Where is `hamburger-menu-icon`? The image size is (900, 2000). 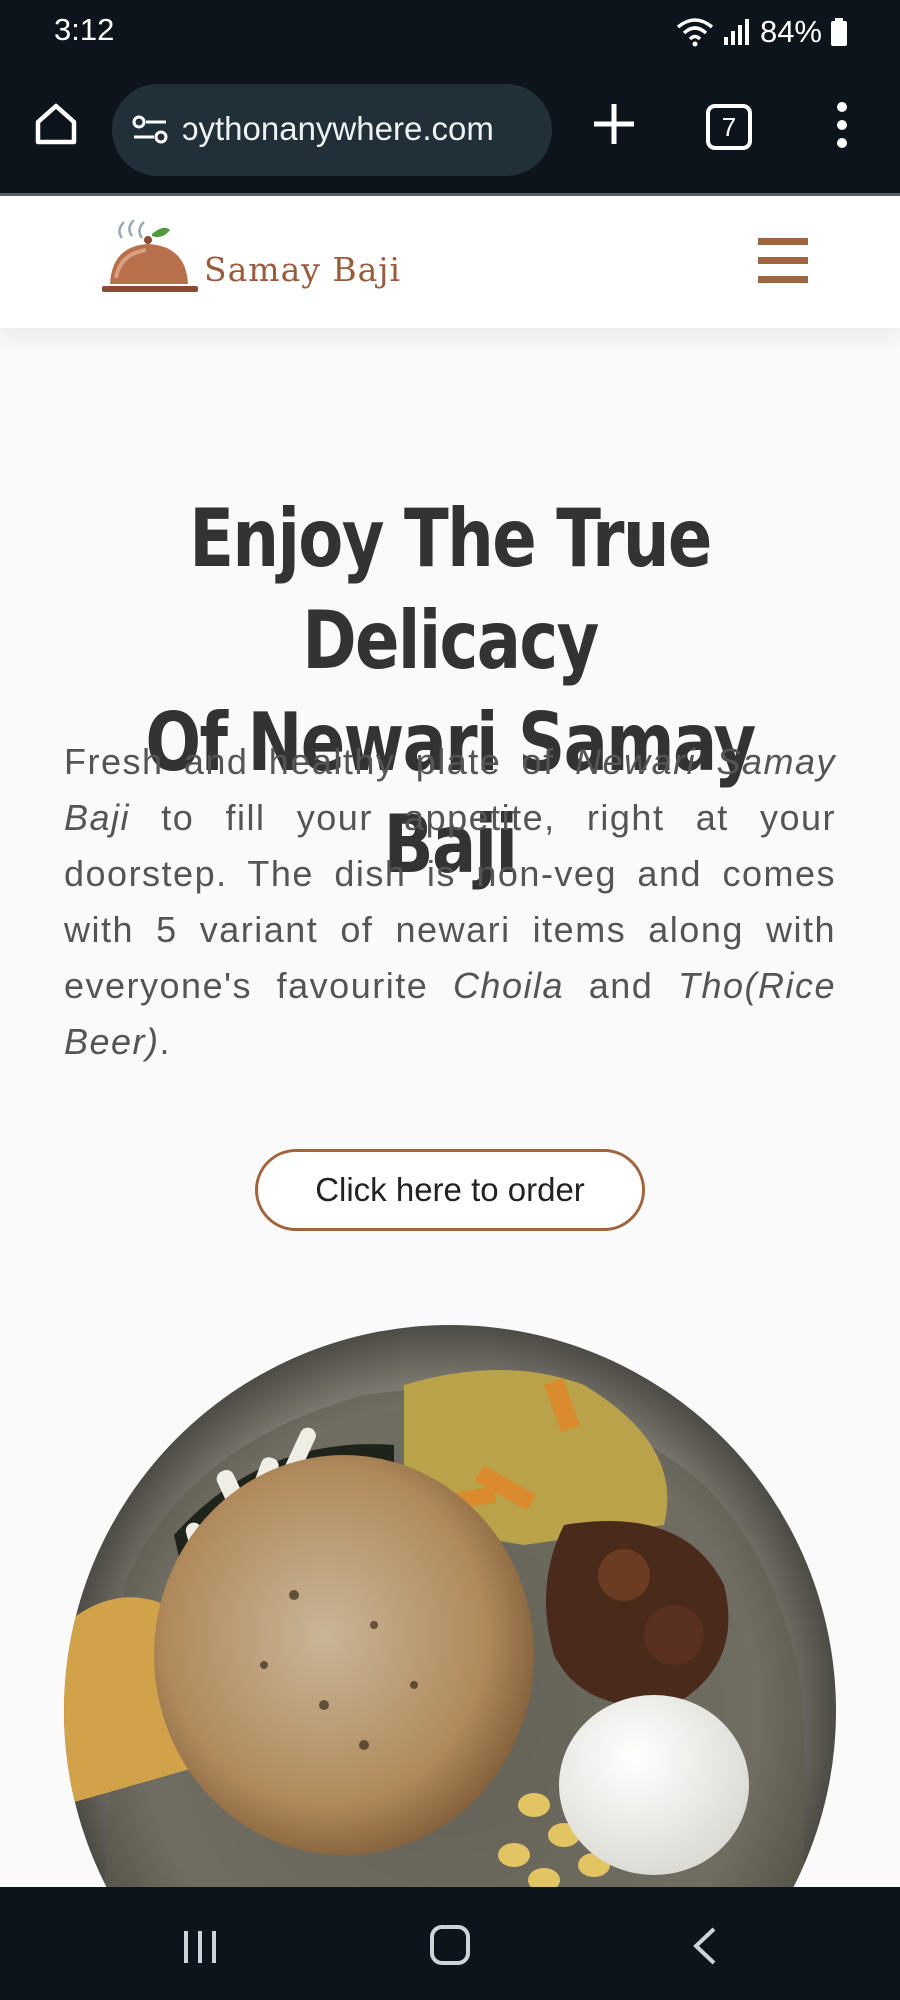
hamburger-menu-icon is located at coordinates (784, 261).